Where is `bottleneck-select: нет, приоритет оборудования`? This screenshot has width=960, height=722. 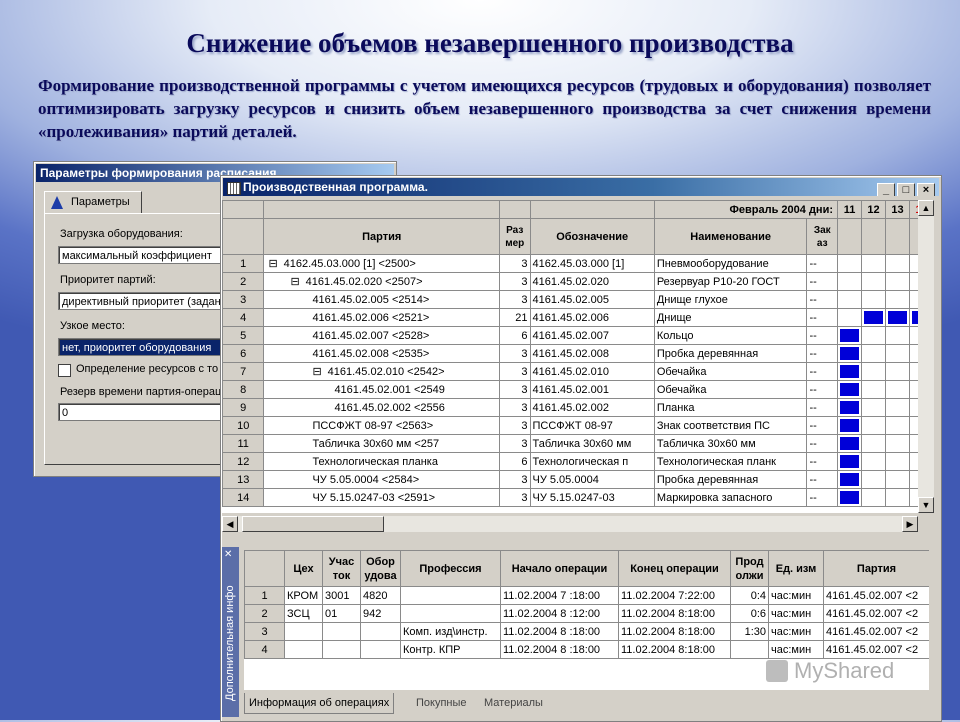 bottleneck-select: нет, приоритет оборудования is located at coordinates (143, 347).